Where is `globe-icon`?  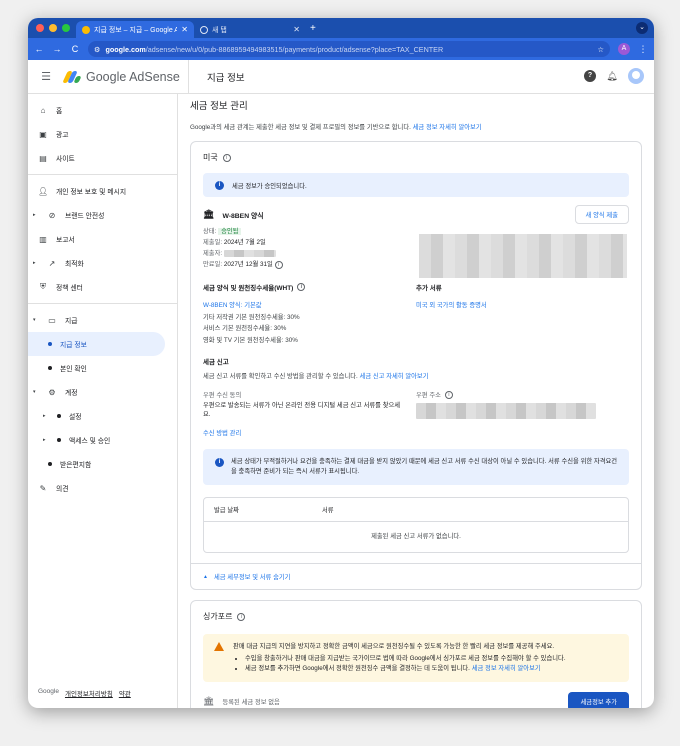 globe-icon is located at coordinates (204, 29).